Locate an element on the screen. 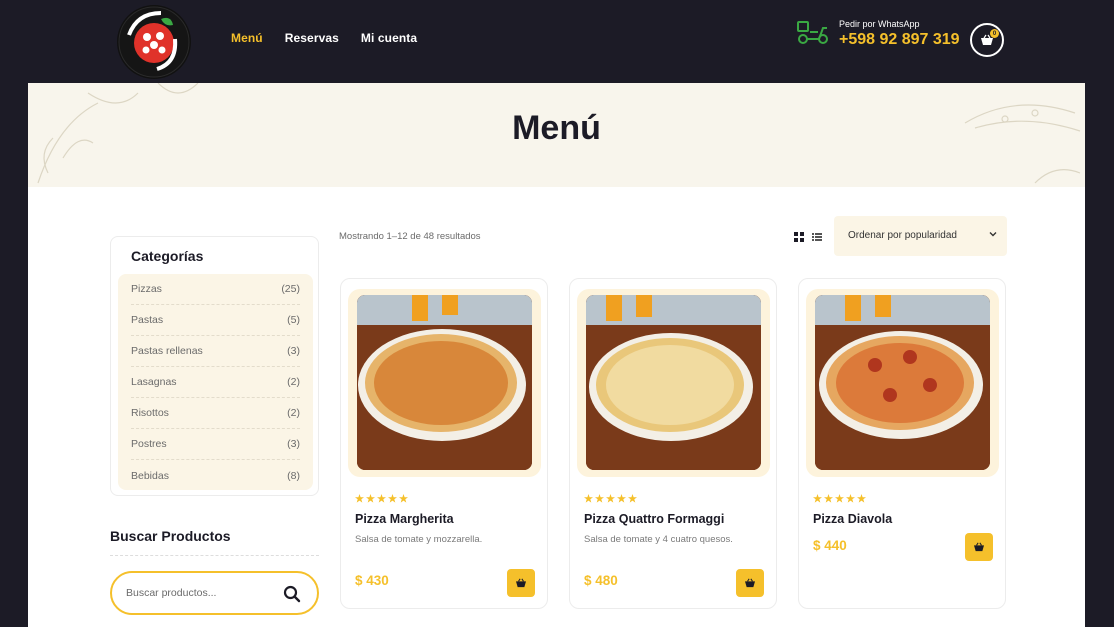 The height and width of the screenshot is (627, 1114). product-description: Salsa de tomate y 4 cuatro quesos. is located at coordinates (658, 539).